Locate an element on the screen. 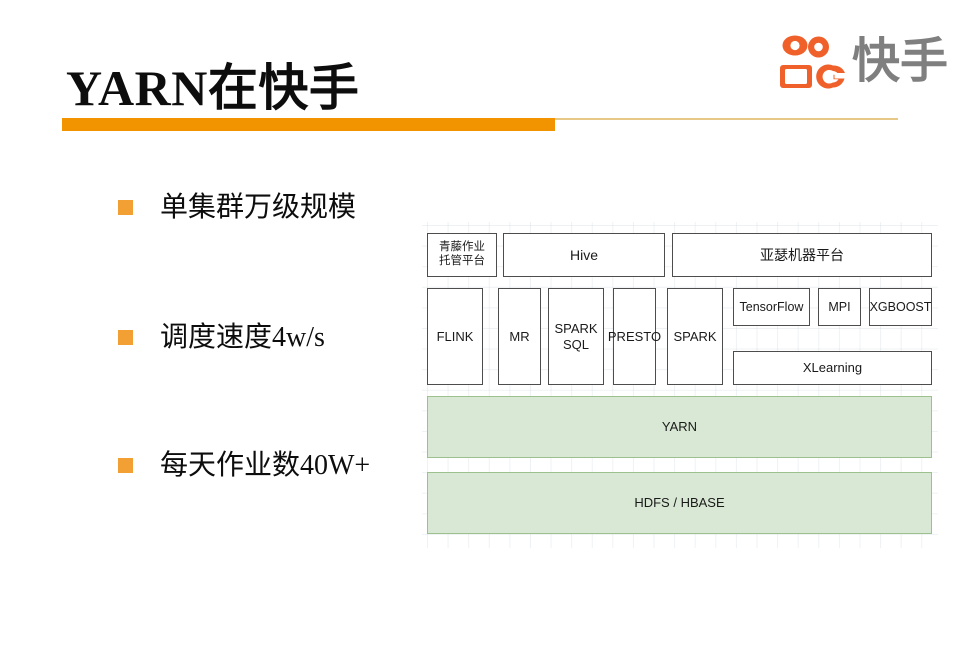 The width and height of the screenshot is (959, 663). diagram-layer-storage: HDFS / HBASE is located at coordinates (679, 503).